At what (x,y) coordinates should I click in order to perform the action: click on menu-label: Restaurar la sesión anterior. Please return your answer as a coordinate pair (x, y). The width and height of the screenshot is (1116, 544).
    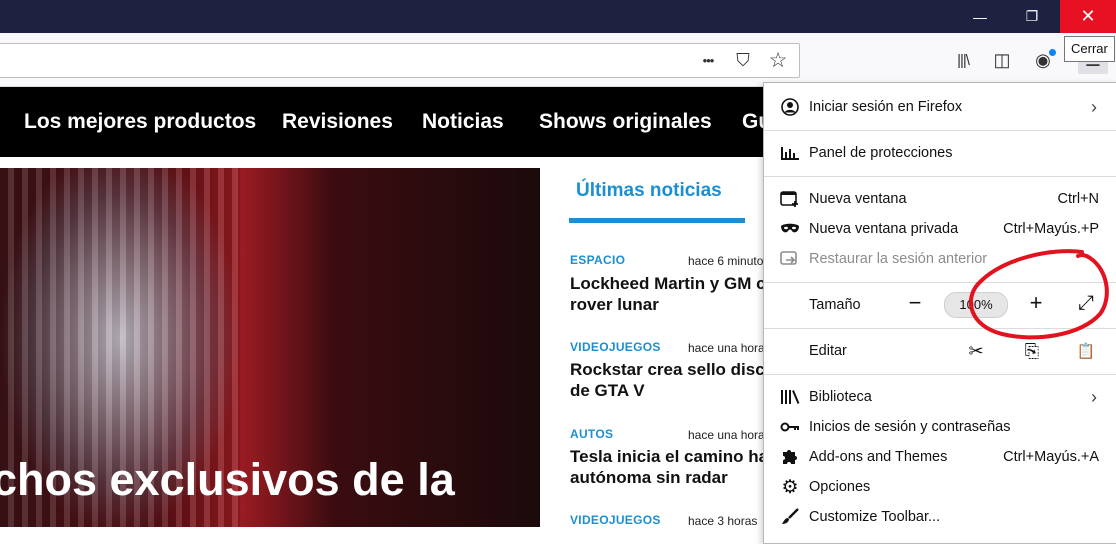
    Looking at the image, I should click on (898, 259).